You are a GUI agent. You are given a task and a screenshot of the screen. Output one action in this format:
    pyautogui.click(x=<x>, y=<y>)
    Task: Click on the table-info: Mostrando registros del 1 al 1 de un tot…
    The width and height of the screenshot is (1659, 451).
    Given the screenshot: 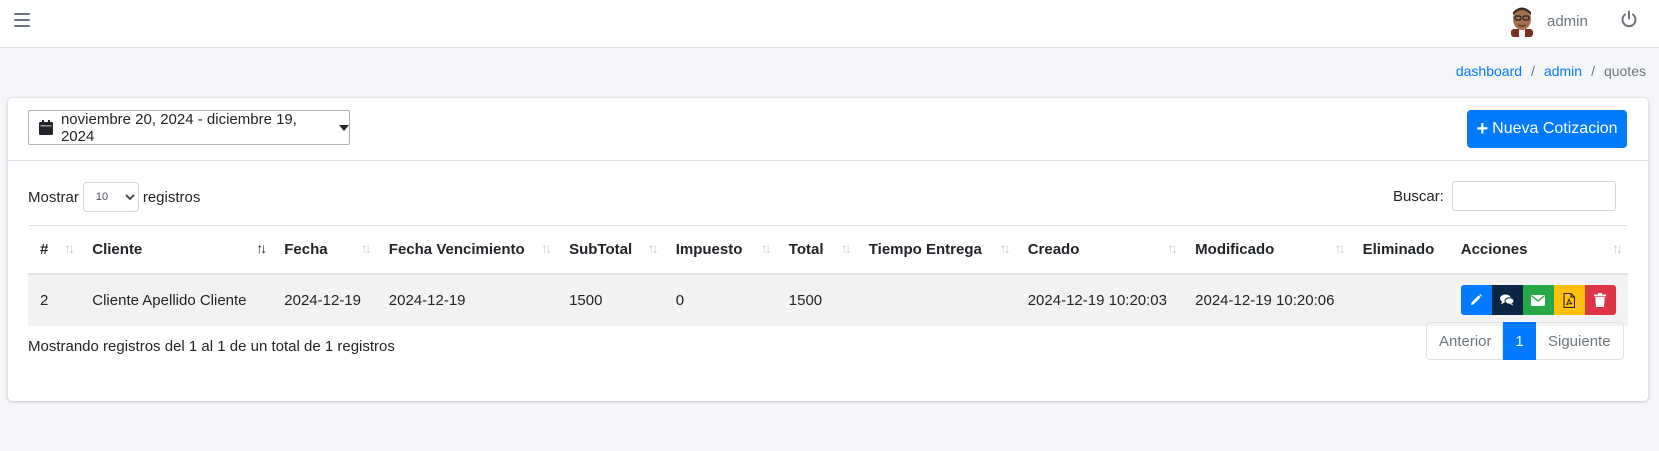 What is the action you would take?
    pyautogui.click(x=211, y=346)
    